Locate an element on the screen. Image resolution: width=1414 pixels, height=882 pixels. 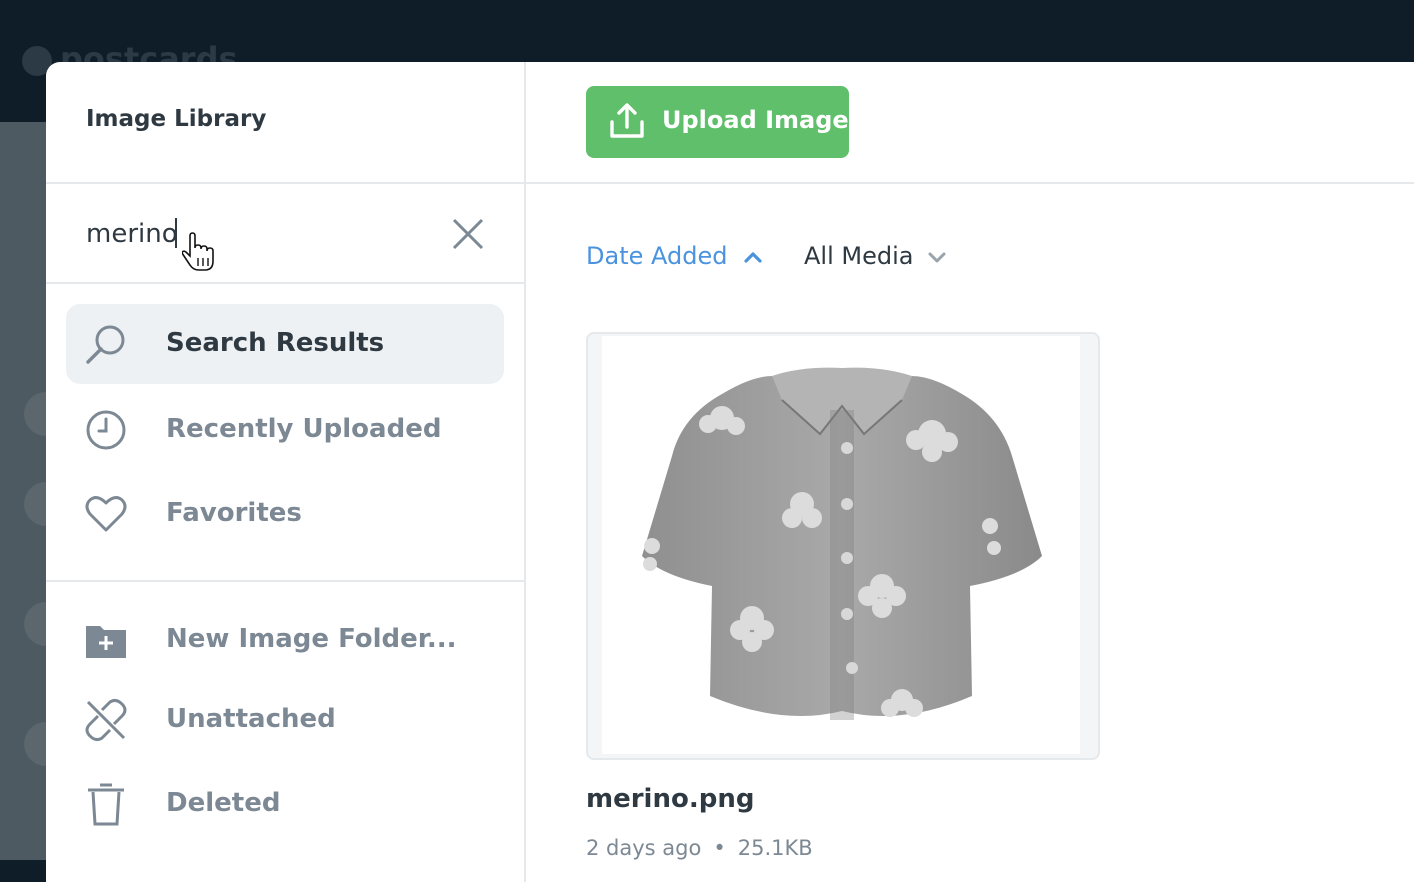
sidebar-divider is located at coordinates (285, 581).